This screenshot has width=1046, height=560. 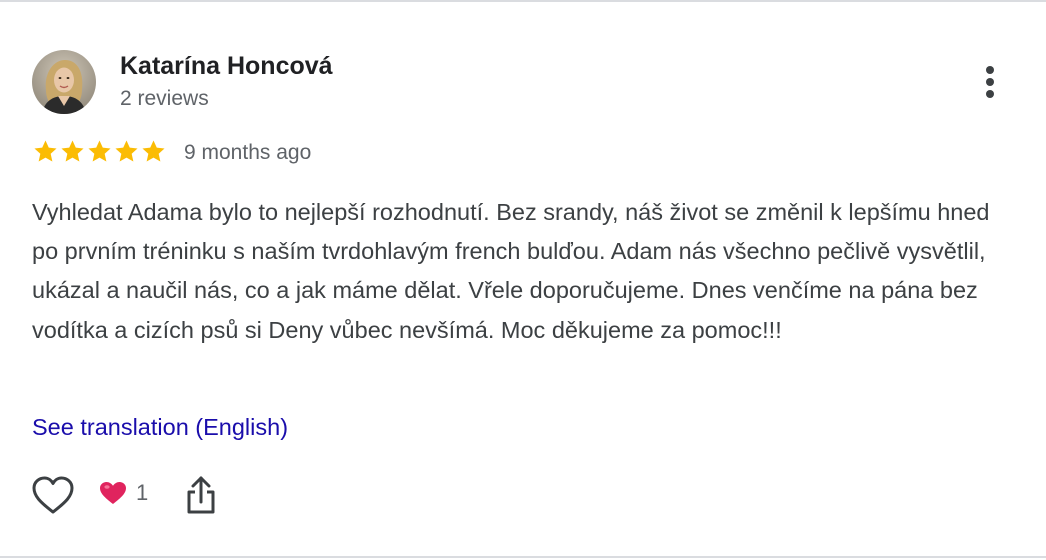 What do you see at coordinates (226, 66) in the screenshot?
I see `author-name: Katarína Honcová` at bounding box center [226, 66].